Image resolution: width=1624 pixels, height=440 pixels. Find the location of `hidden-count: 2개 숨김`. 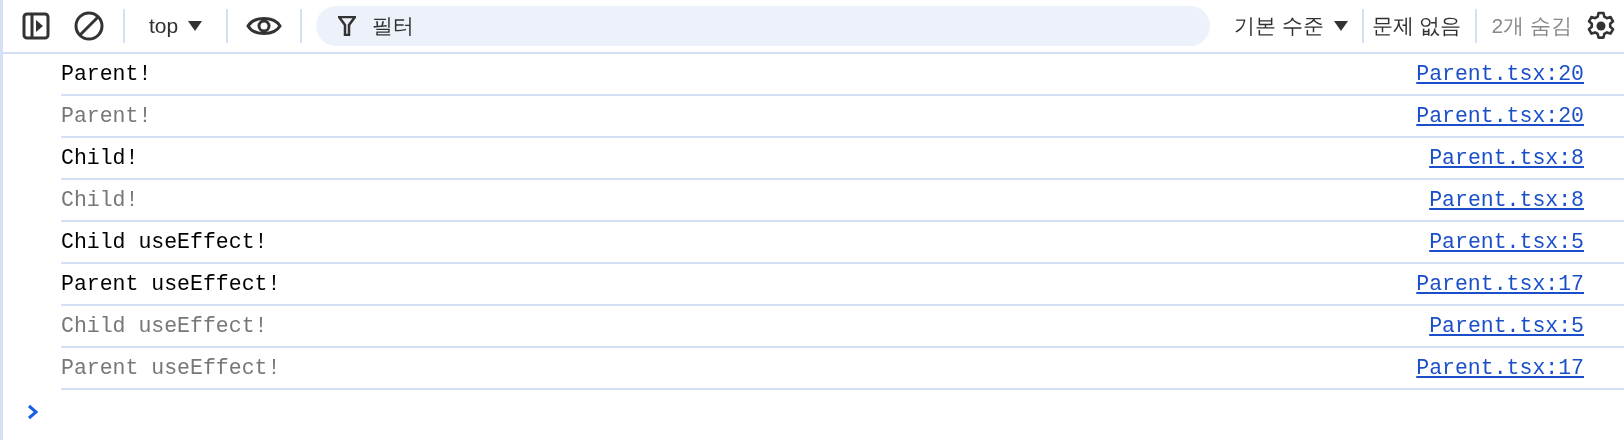

hidden-count: 2개 숨김 is located at coordinates (1531, 26).